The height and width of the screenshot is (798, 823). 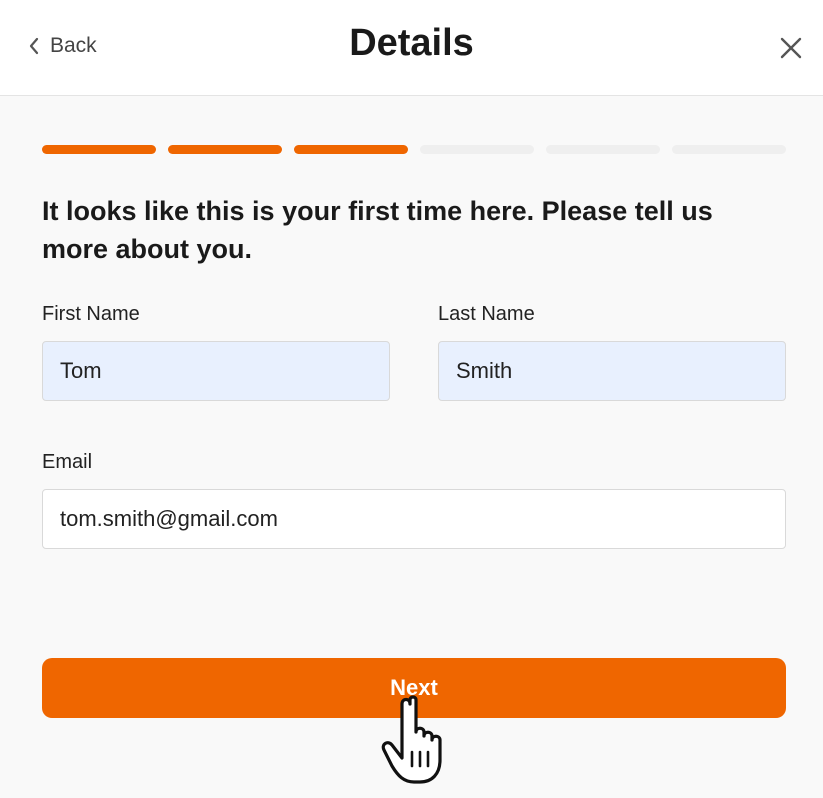 I want to click on close-icon, so click(x=791, y=48).